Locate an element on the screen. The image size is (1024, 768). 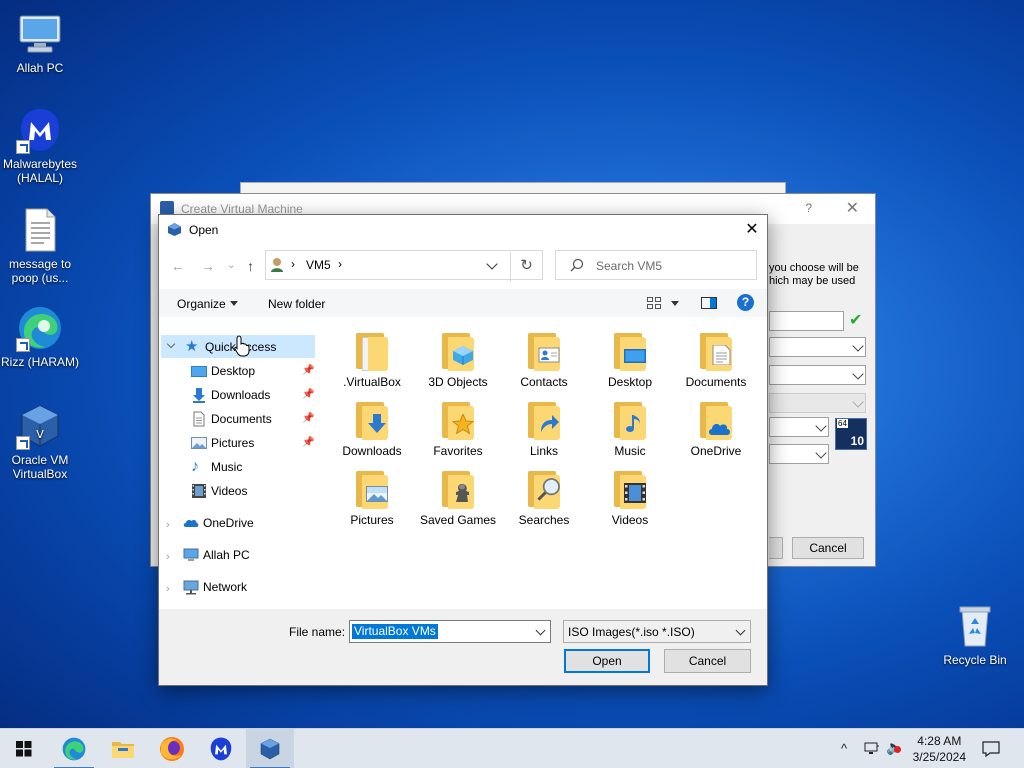
firefox-icon is located at coordinates (172, 749).